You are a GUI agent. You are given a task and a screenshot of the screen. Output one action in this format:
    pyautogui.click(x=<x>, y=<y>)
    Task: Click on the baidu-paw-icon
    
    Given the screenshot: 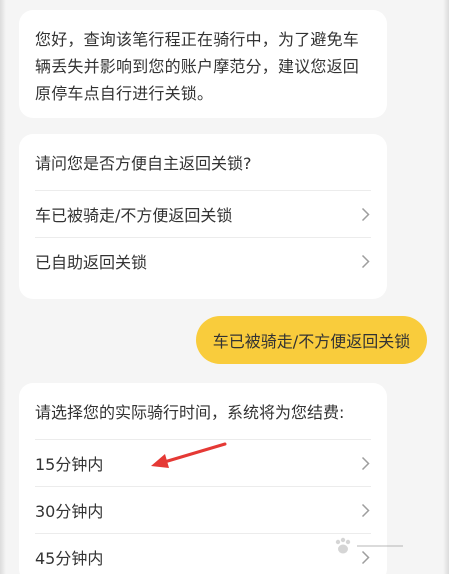 What is the action you would take?
    pyautogui.click(x=373, y=546)
    